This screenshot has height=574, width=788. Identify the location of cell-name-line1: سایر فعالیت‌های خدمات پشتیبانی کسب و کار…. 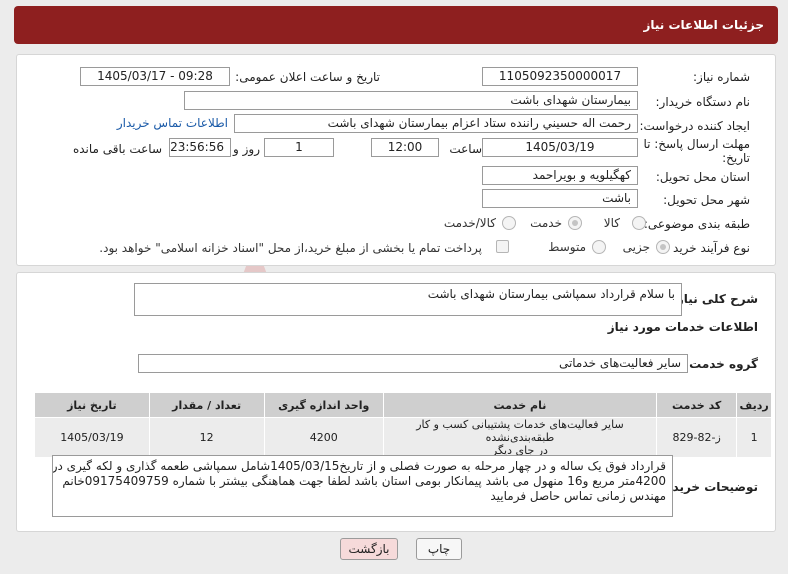
(520, 431).